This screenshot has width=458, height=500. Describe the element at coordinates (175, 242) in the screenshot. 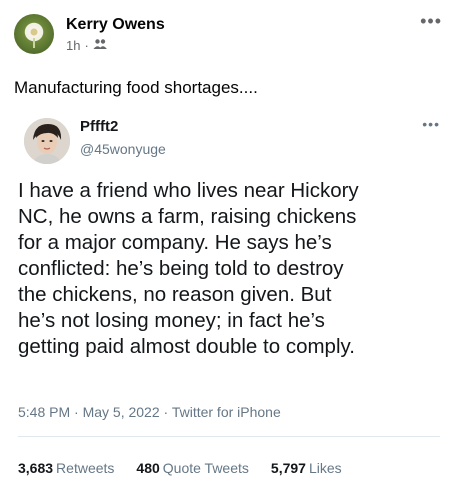

I see `tweet-line: for a major company. He says he’s` at that location.